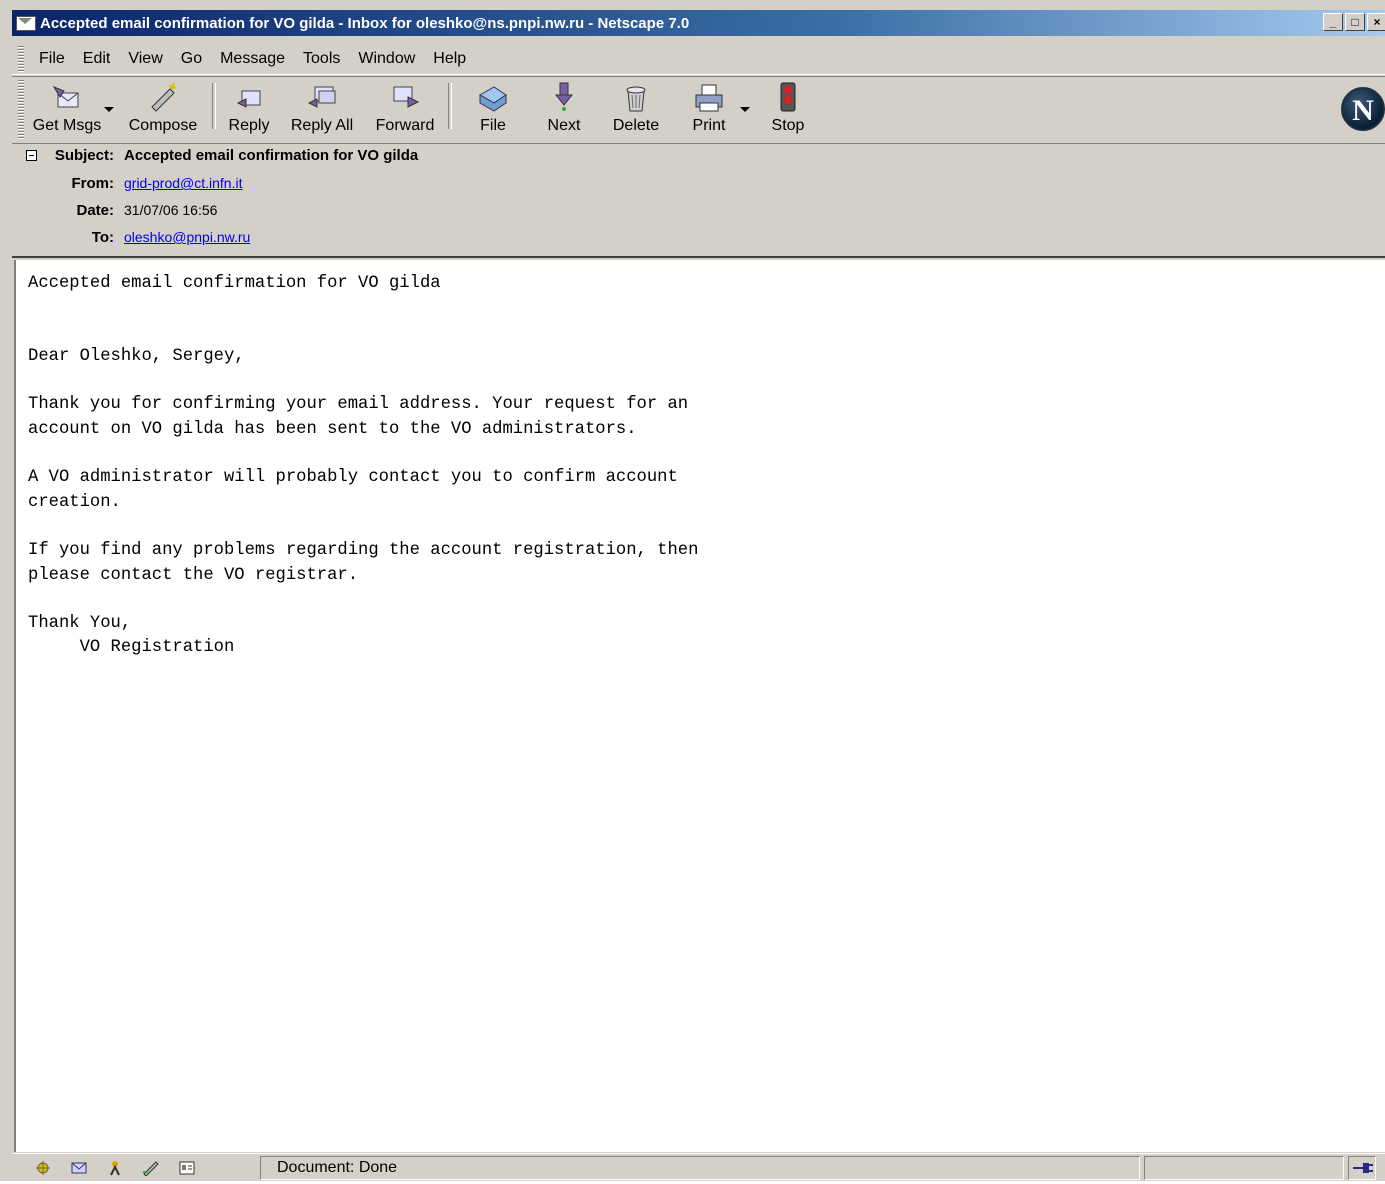 This screenshot has width=1385, height=1184. What do you see at coordinates (271, 155) in the screenshot?
I see `subject-value: Accepted email confirmation for VO gilda` at bounding box center [271, 155].